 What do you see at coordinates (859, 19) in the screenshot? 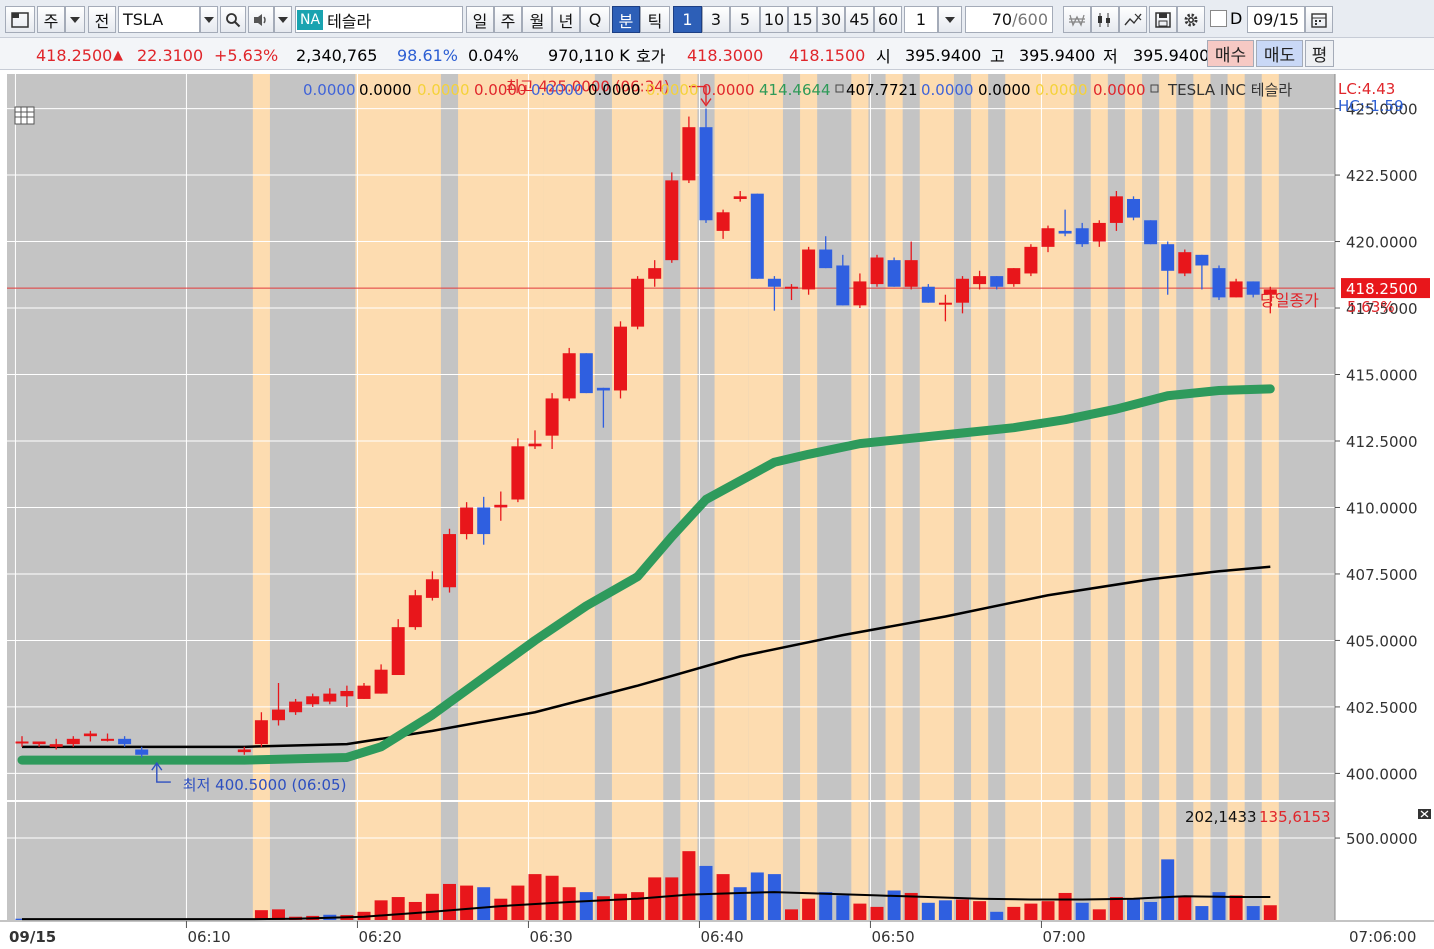
I see `interval-button-45: 45` at bounding box center [859, 19].